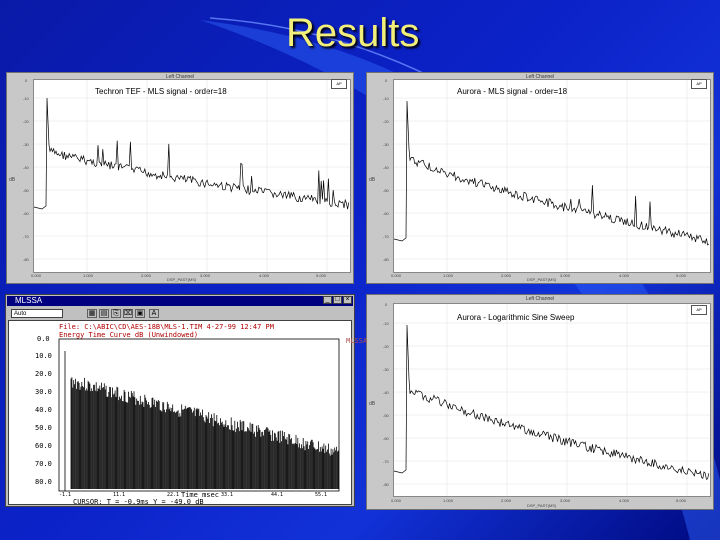 Image resolution: width=720 pixels, height=540 pixels. Describe the element at coordinates (357, 341) in the screenshot. I see `mlssa-vertical-logo: MLSSA` at that location.